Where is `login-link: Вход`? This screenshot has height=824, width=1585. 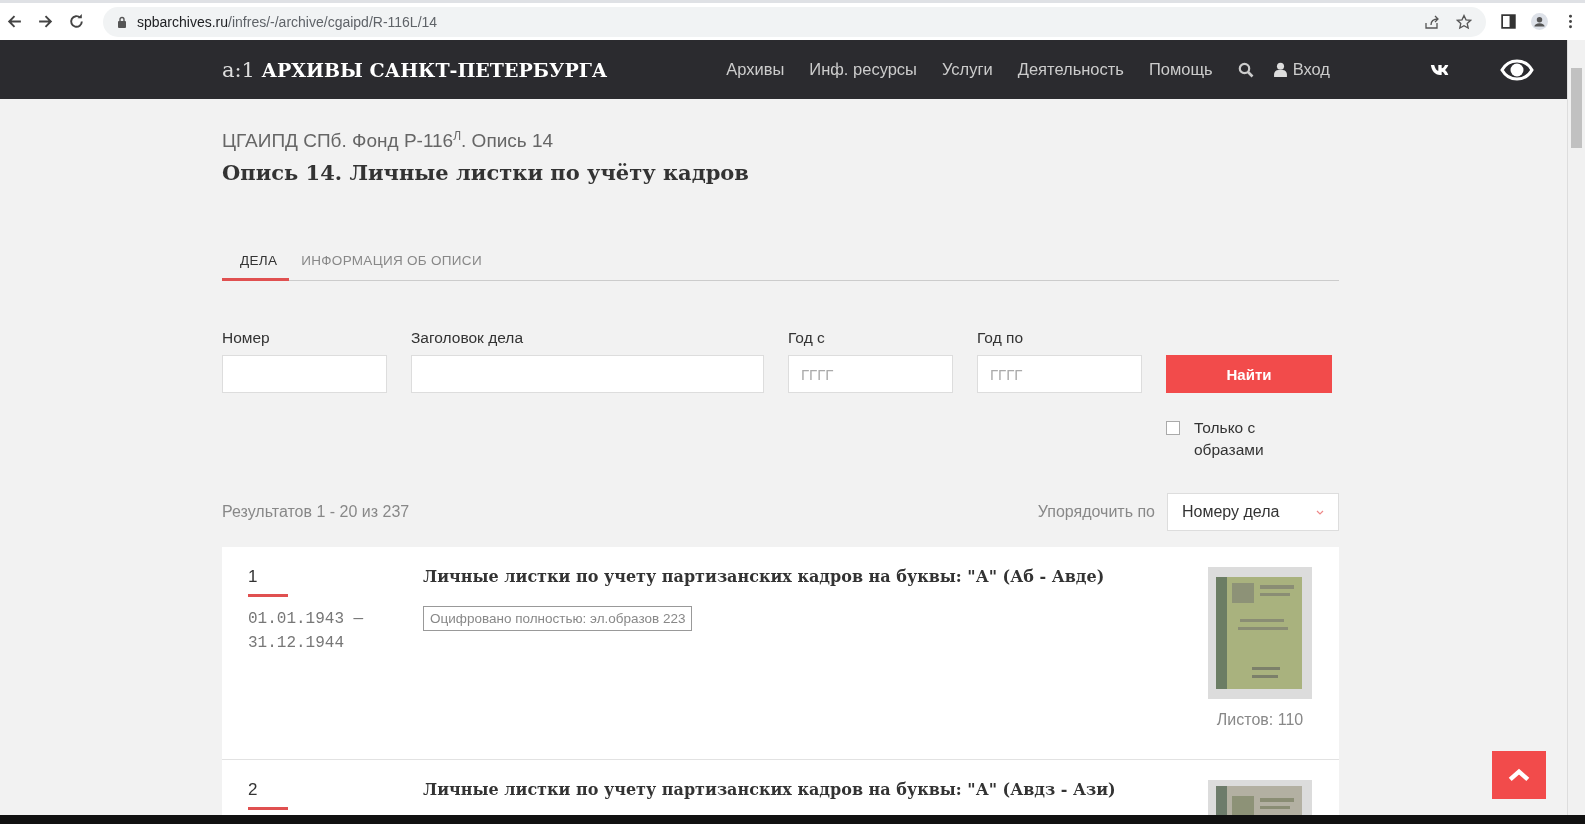
login-link: Вход is located at coordinates (1301, 69).